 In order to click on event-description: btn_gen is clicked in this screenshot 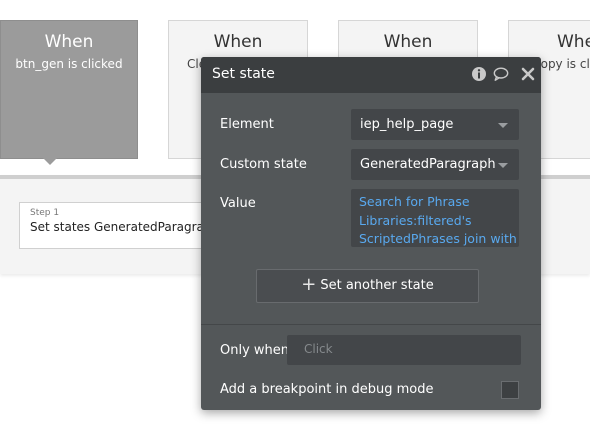, I will do `click(69, 64)`.